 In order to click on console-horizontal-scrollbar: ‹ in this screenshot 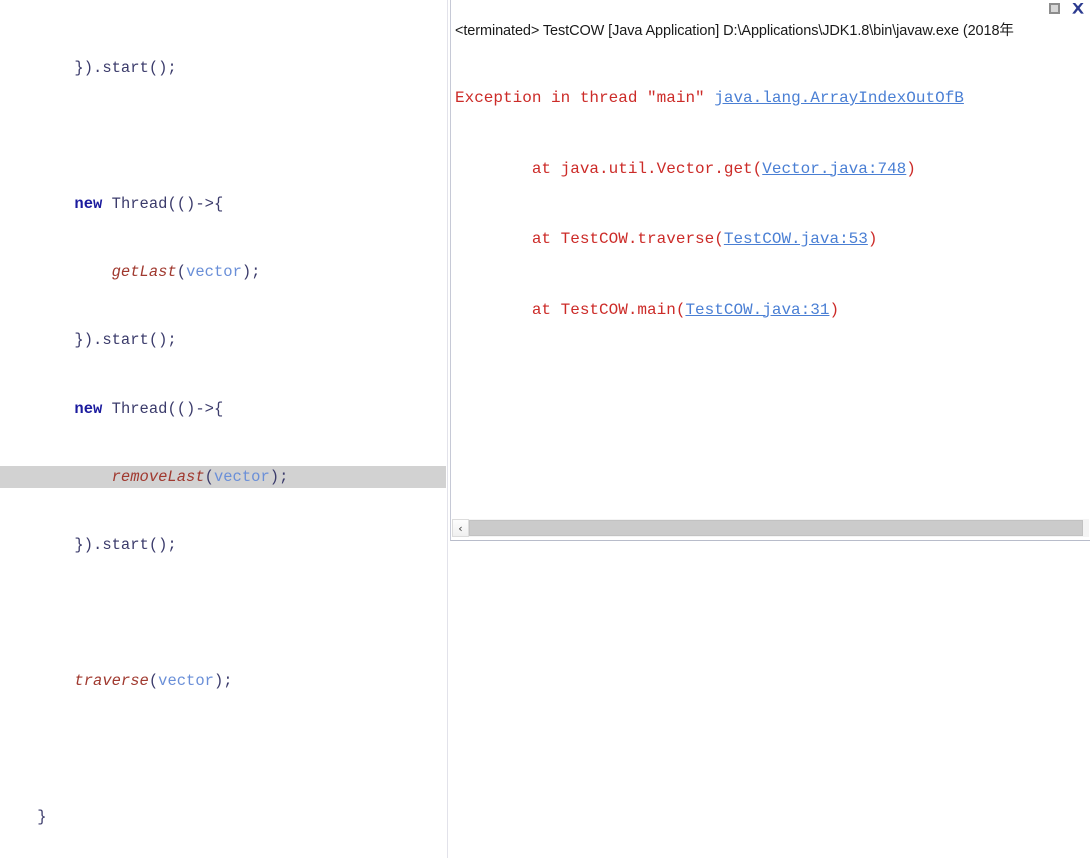, I will do `click(770, 528)`.